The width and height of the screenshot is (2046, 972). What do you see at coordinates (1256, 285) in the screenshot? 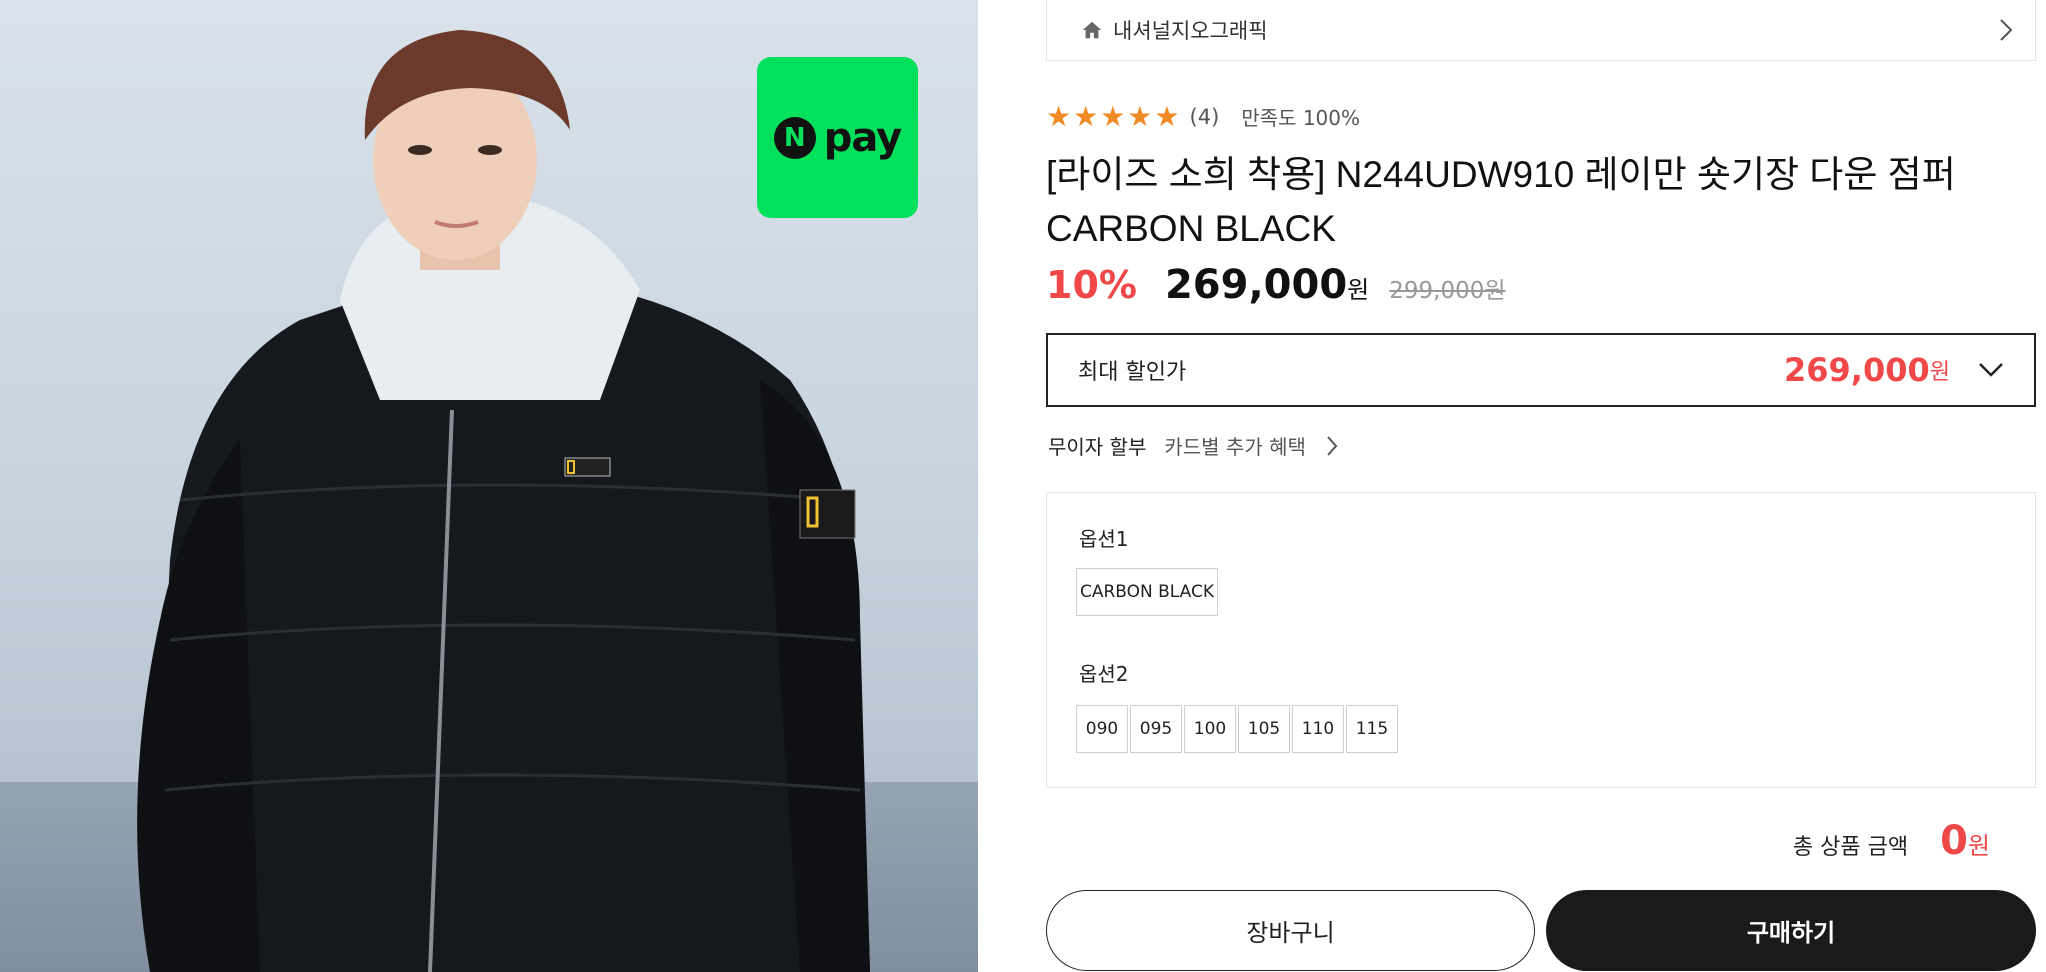
I see `sale-price: 269,000` at bounding box center [1256, 285].